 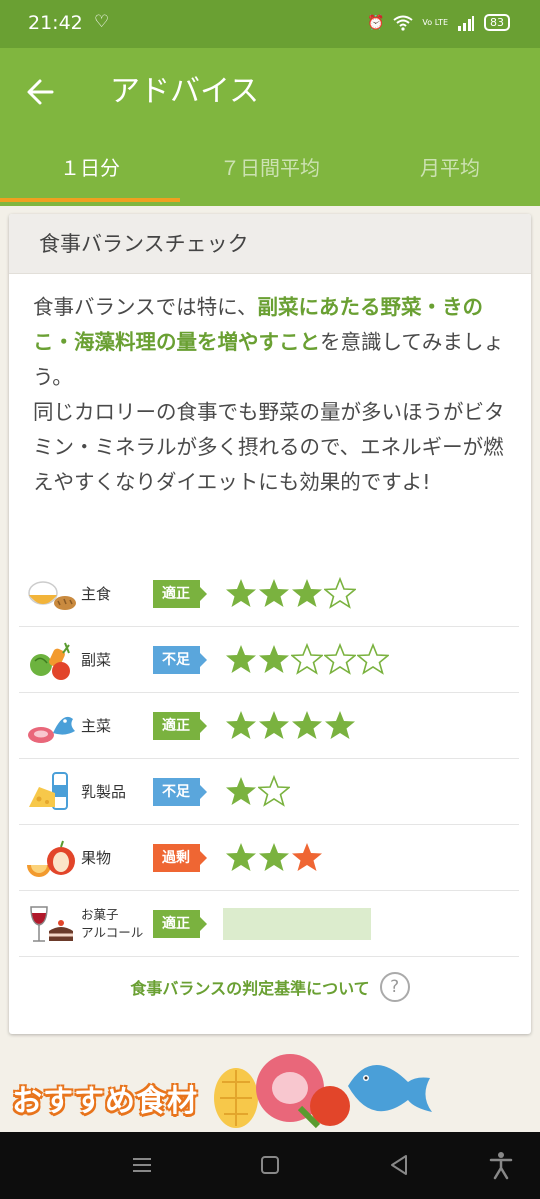 I want to click on wifi-icon, so click(x=403, y=23).